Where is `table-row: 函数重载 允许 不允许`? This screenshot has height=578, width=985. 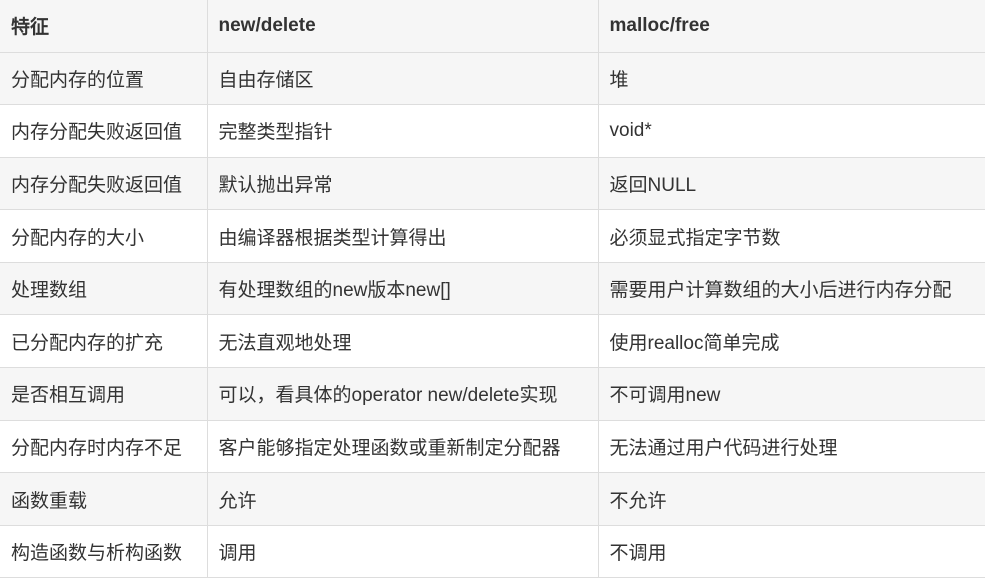 table-row: 函数重载 允许 不允许 is located at coordinates (492, 499).